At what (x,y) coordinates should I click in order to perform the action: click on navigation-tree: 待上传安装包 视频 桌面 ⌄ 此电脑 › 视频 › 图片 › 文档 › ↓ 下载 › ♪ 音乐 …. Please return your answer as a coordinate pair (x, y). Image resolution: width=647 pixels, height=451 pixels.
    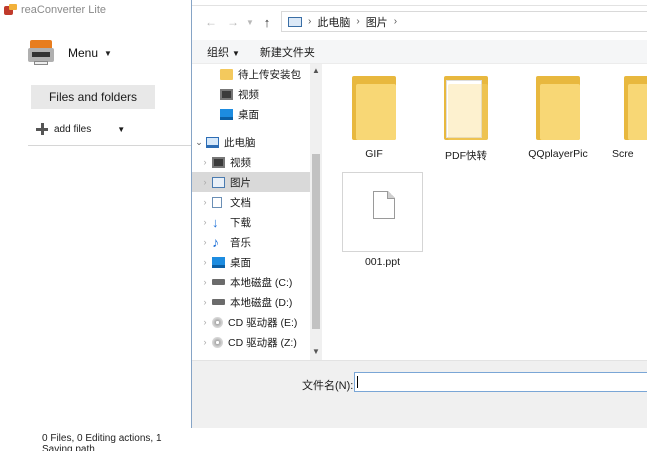
    Looking at the image, I should click on (257, 212).